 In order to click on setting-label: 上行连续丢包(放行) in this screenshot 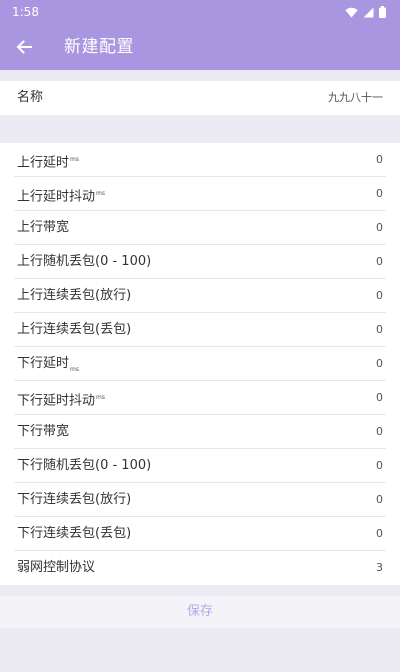, I will do `click(74, 295)`.